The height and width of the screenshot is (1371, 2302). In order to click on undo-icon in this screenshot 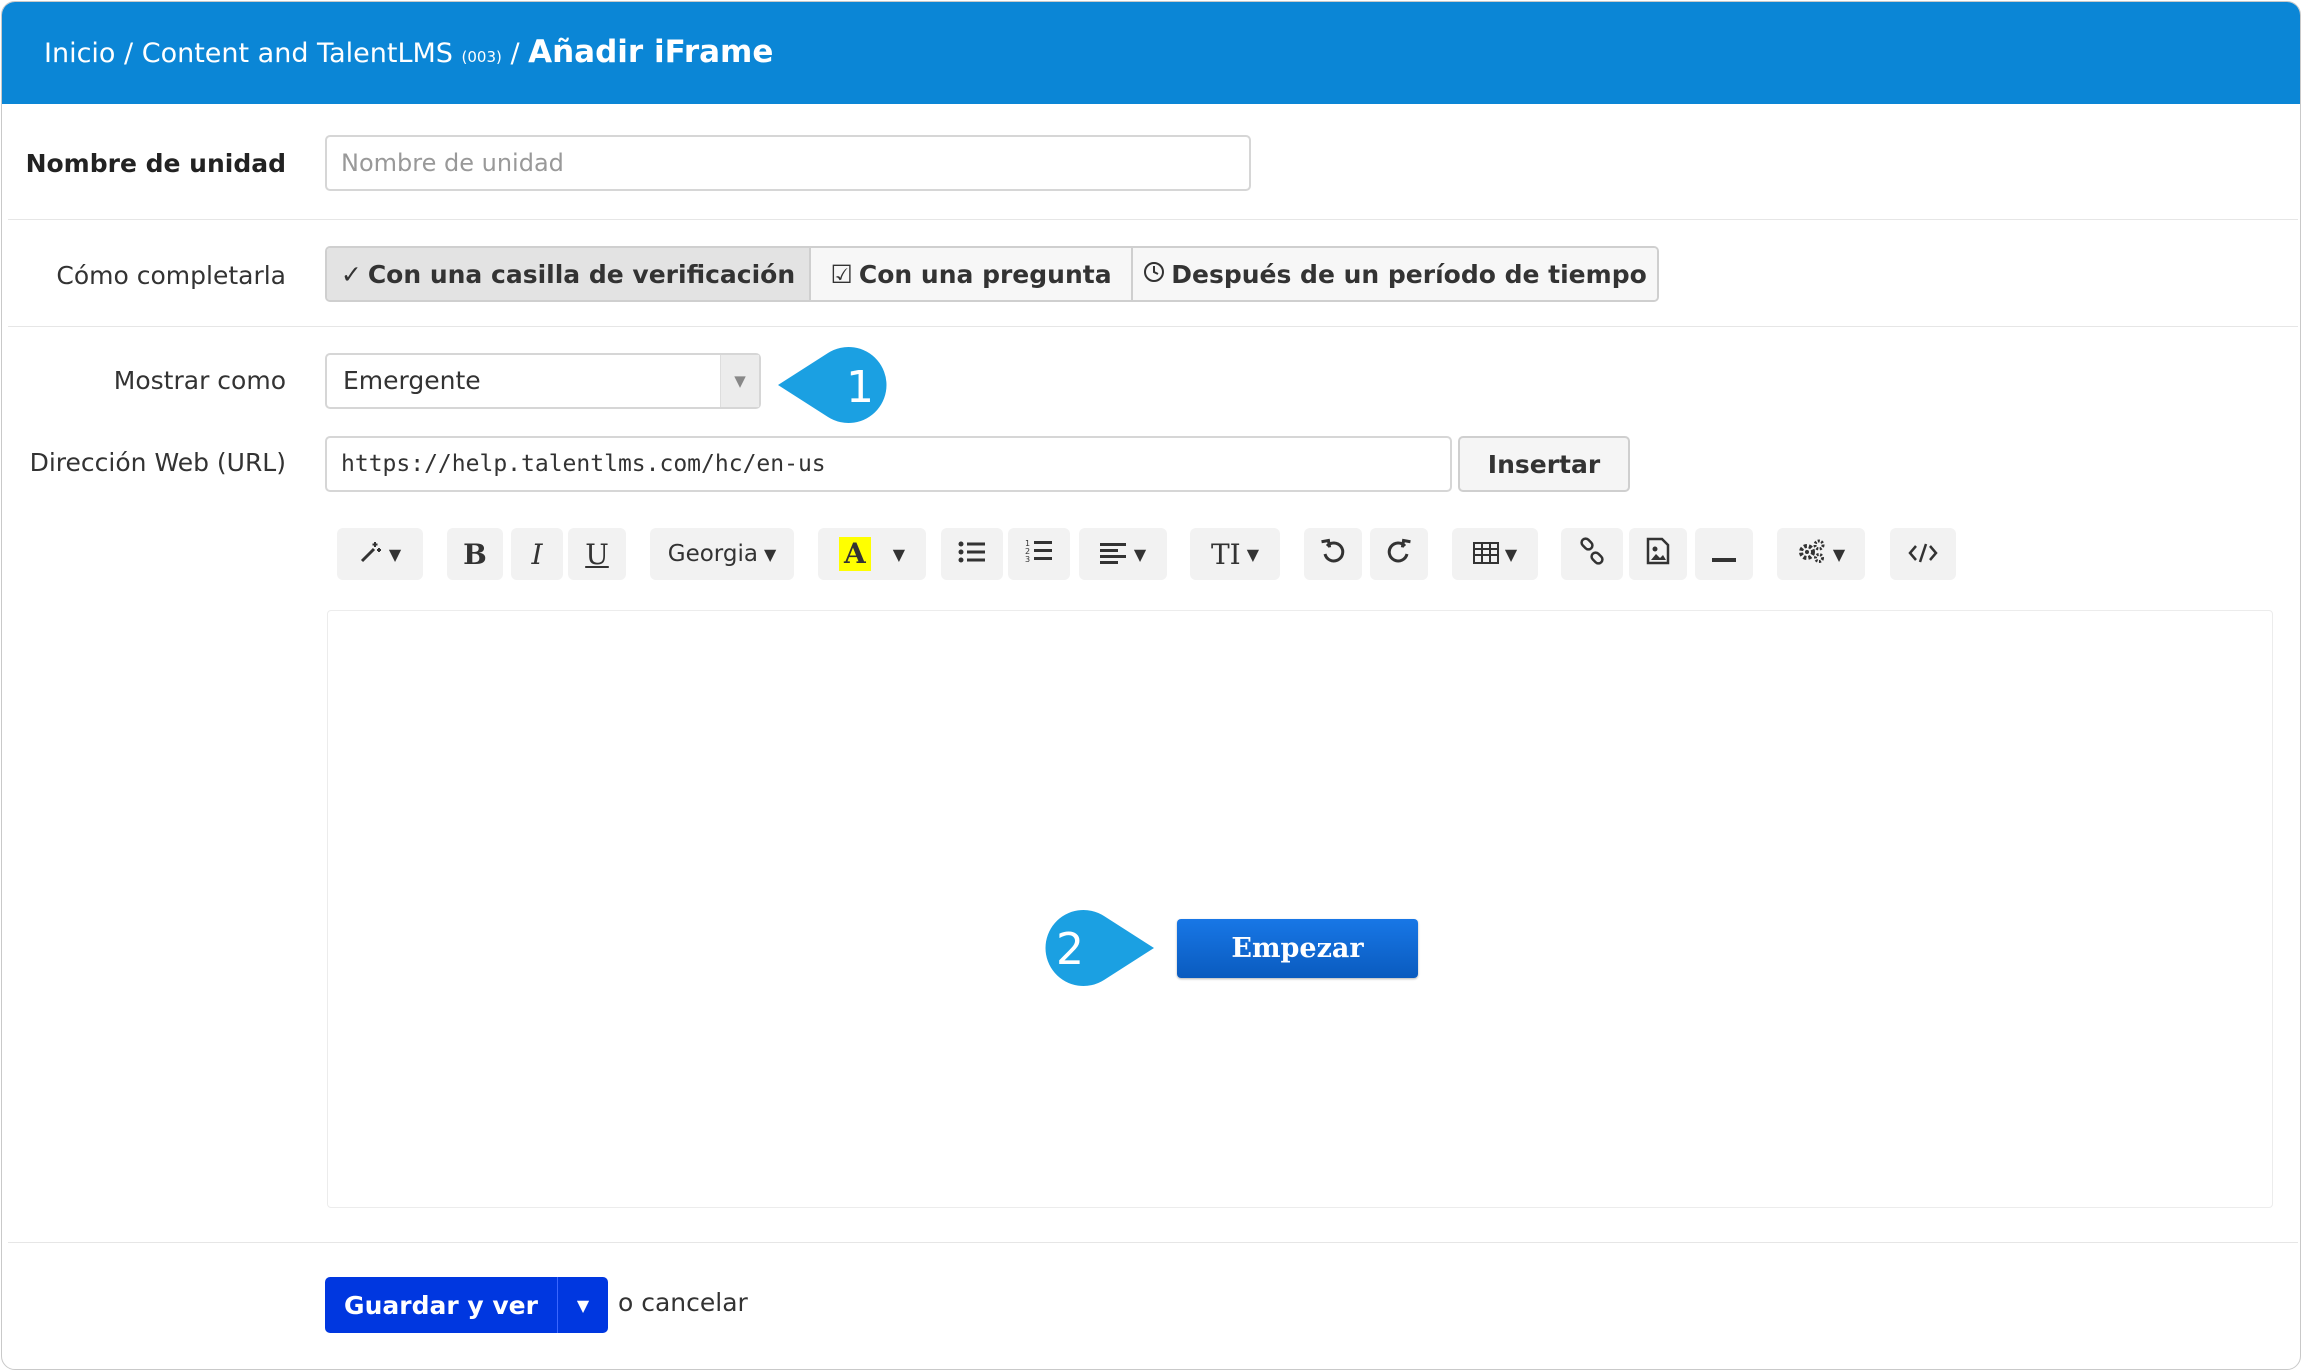, I will do `click(1333, 554)`.